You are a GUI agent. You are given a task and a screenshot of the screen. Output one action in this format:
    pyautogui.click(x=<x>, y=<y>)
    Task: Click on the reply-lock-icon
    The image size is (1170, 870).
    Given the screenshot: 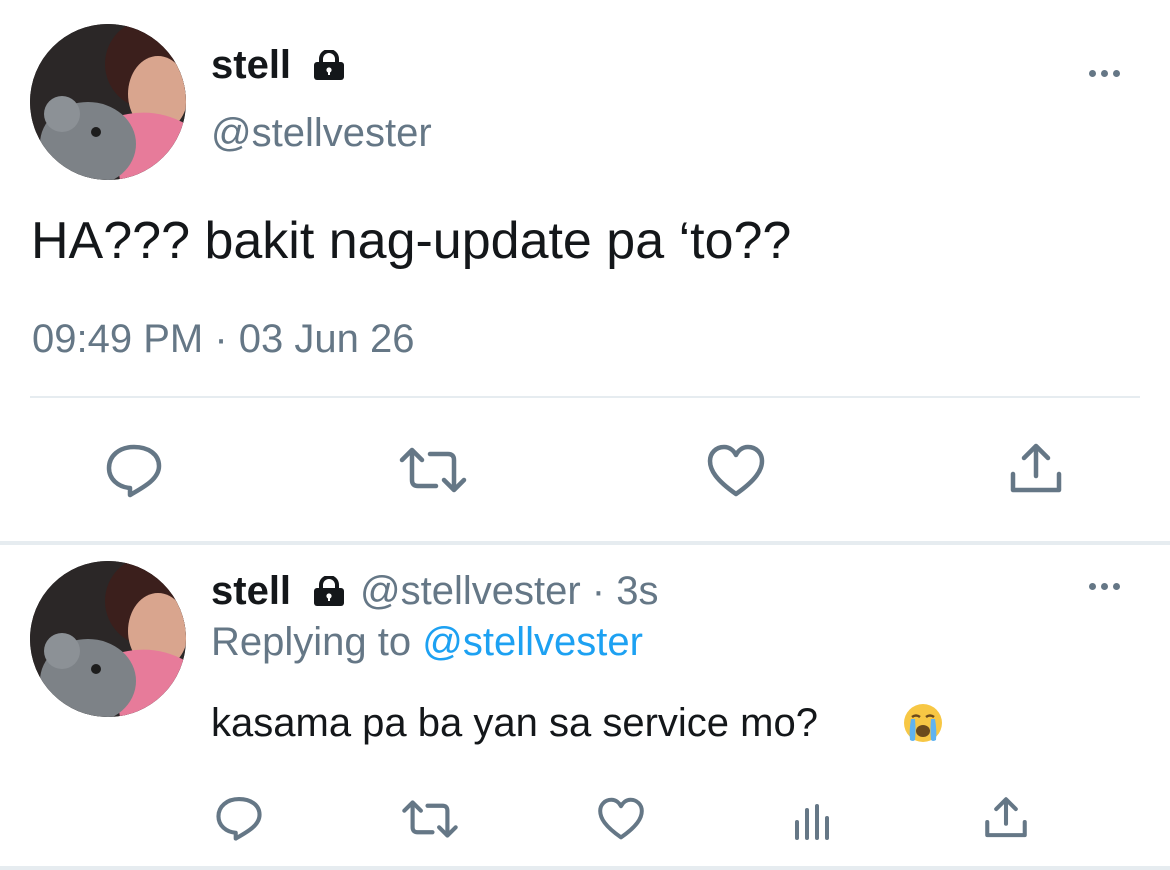 What is the action you would take?
    pyautogui.click(x=329, y=591)
    